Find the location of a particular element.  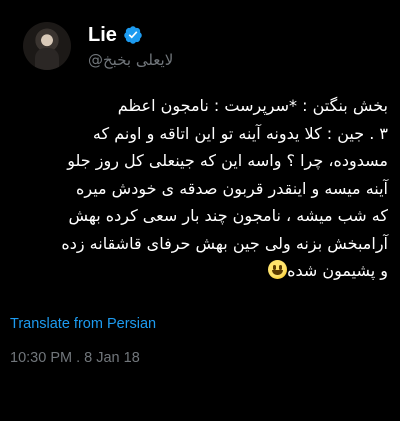

author-handle: @لایعلی بخبخ is located at coordinates (130, 60).